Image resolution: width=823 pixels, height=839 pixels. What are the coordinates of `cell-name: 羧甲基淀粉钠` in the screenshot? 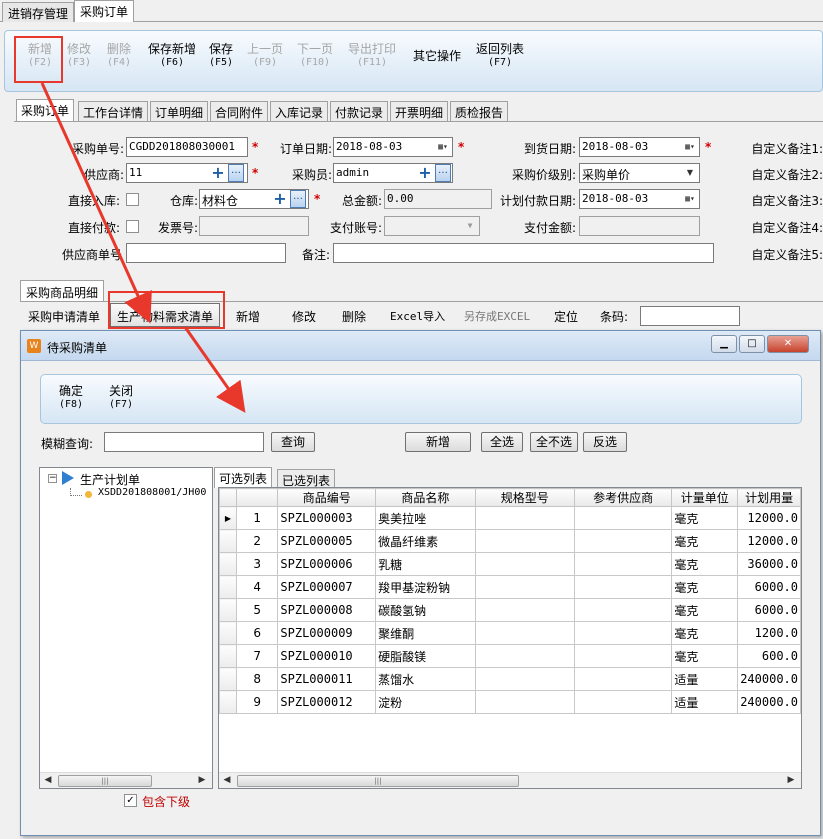 It's located at (425, 587).